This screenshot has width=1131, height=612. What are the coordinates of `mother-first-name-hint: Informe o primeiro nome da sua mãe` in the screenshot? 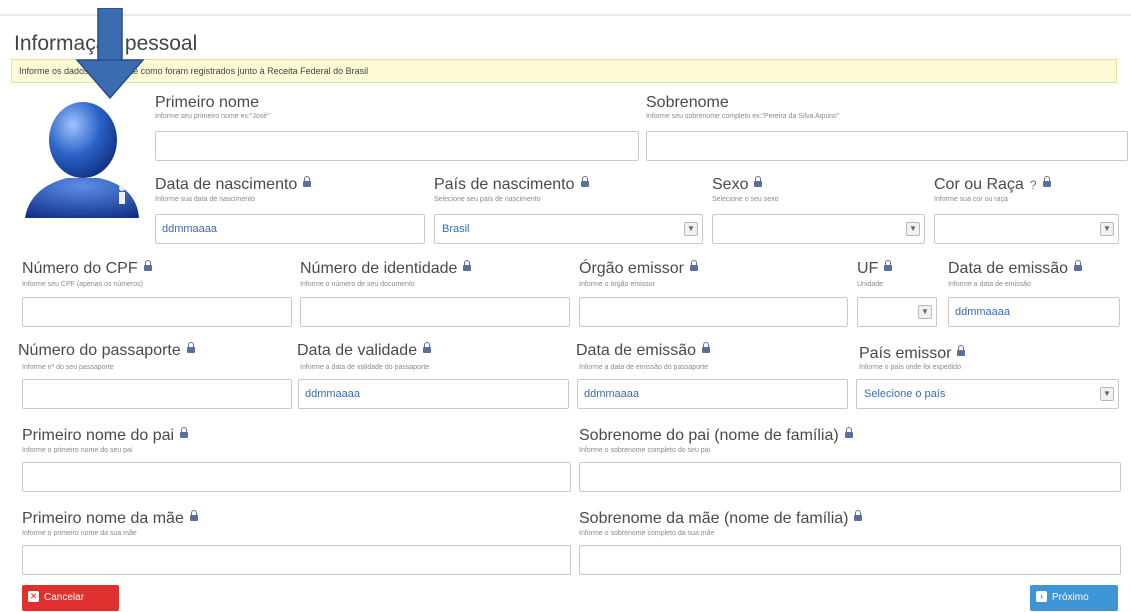 It's located at (79, 533).